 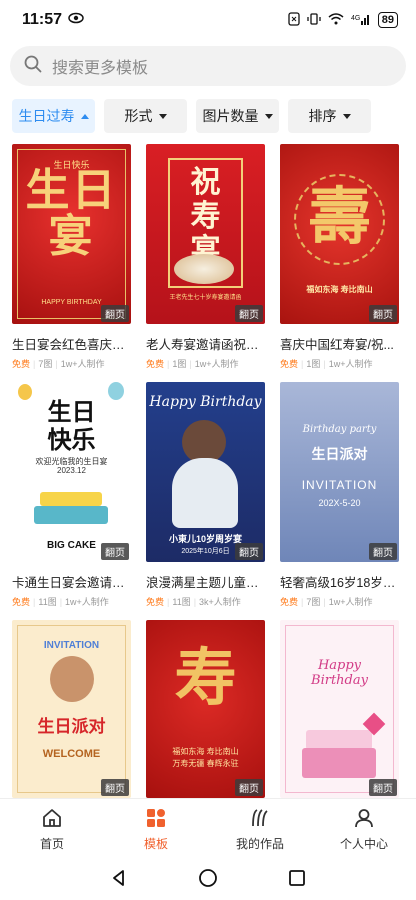 What do you see at coordinates (138, 116) in the screenshot?
I see `filter-label: 形式` at bounding box center [138, 116].